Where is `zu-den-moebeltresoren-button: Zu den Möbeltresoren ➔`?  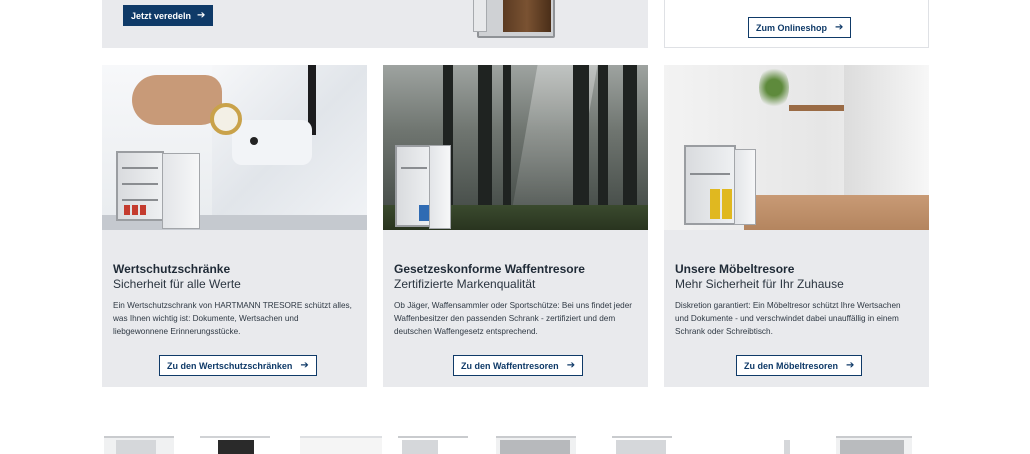
zu-den-moebeltresoren-button: Zu den Möbeltresoren ➔ is located at coordinates (799, 365).